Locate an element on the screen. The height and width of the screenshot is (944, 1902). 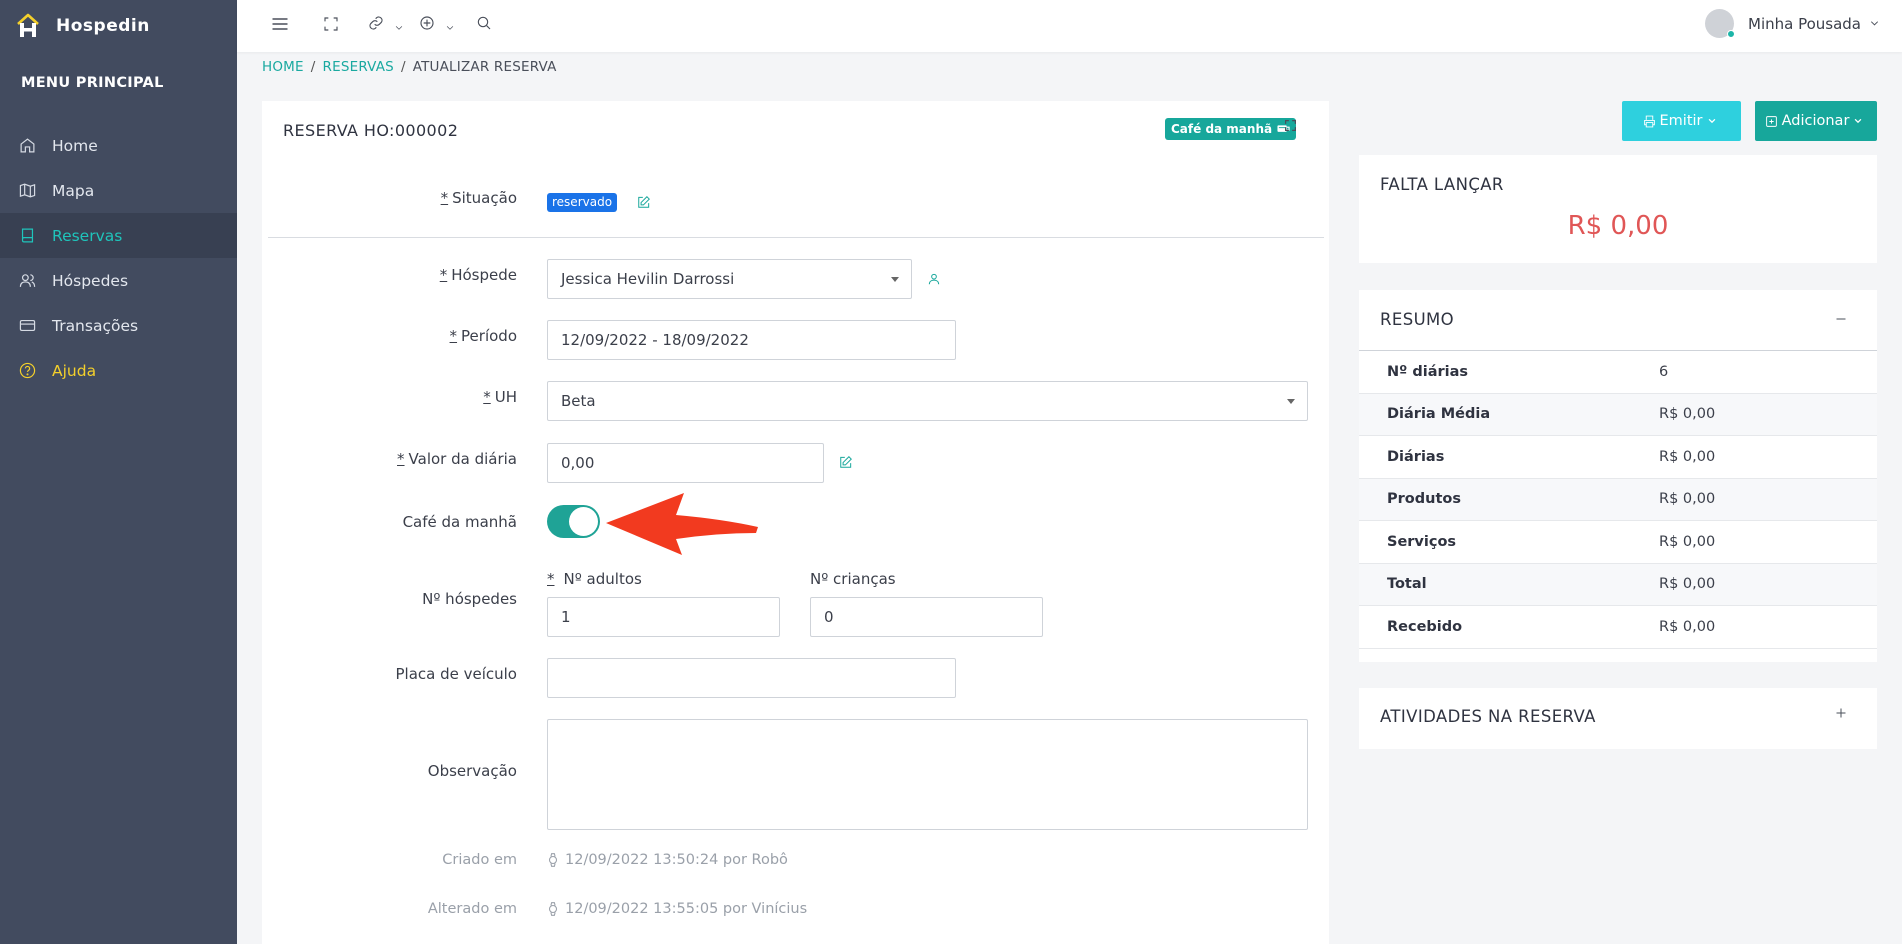
sidebar-item-label: Transações is located at coordinates (95, 325).